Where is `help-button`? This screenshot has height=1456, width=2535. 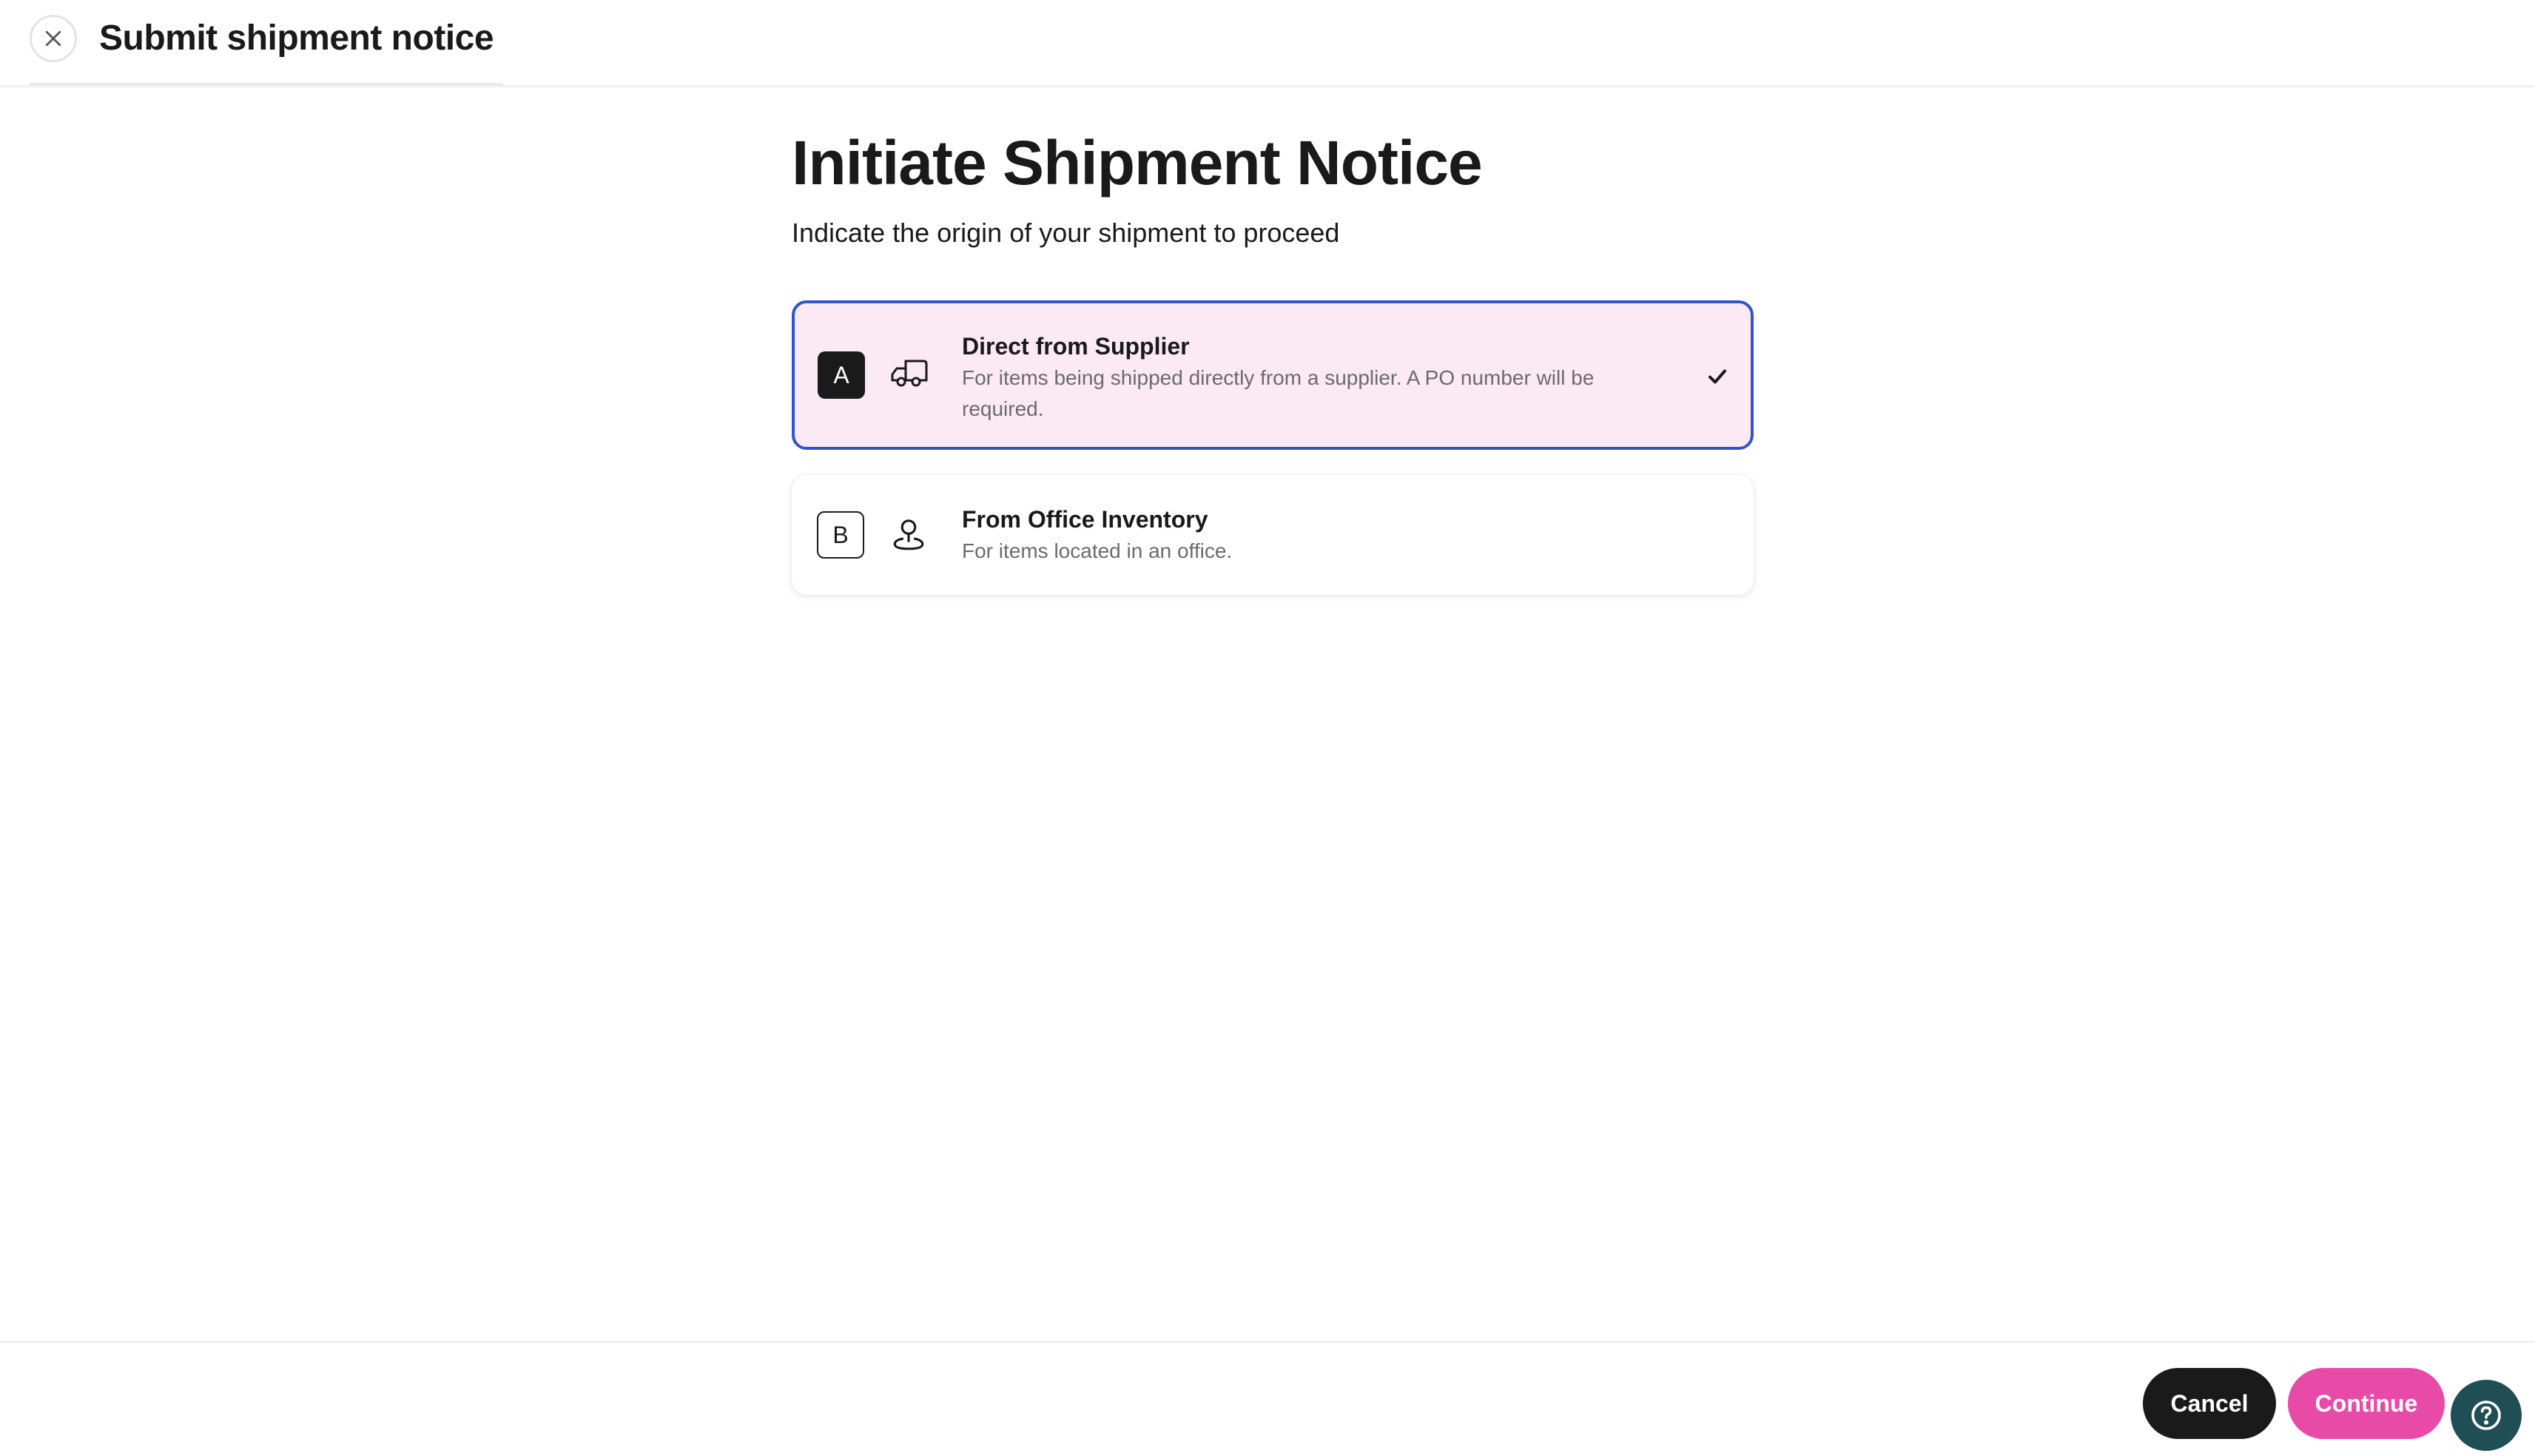 help-button is located at coordinates (2486, 1416).